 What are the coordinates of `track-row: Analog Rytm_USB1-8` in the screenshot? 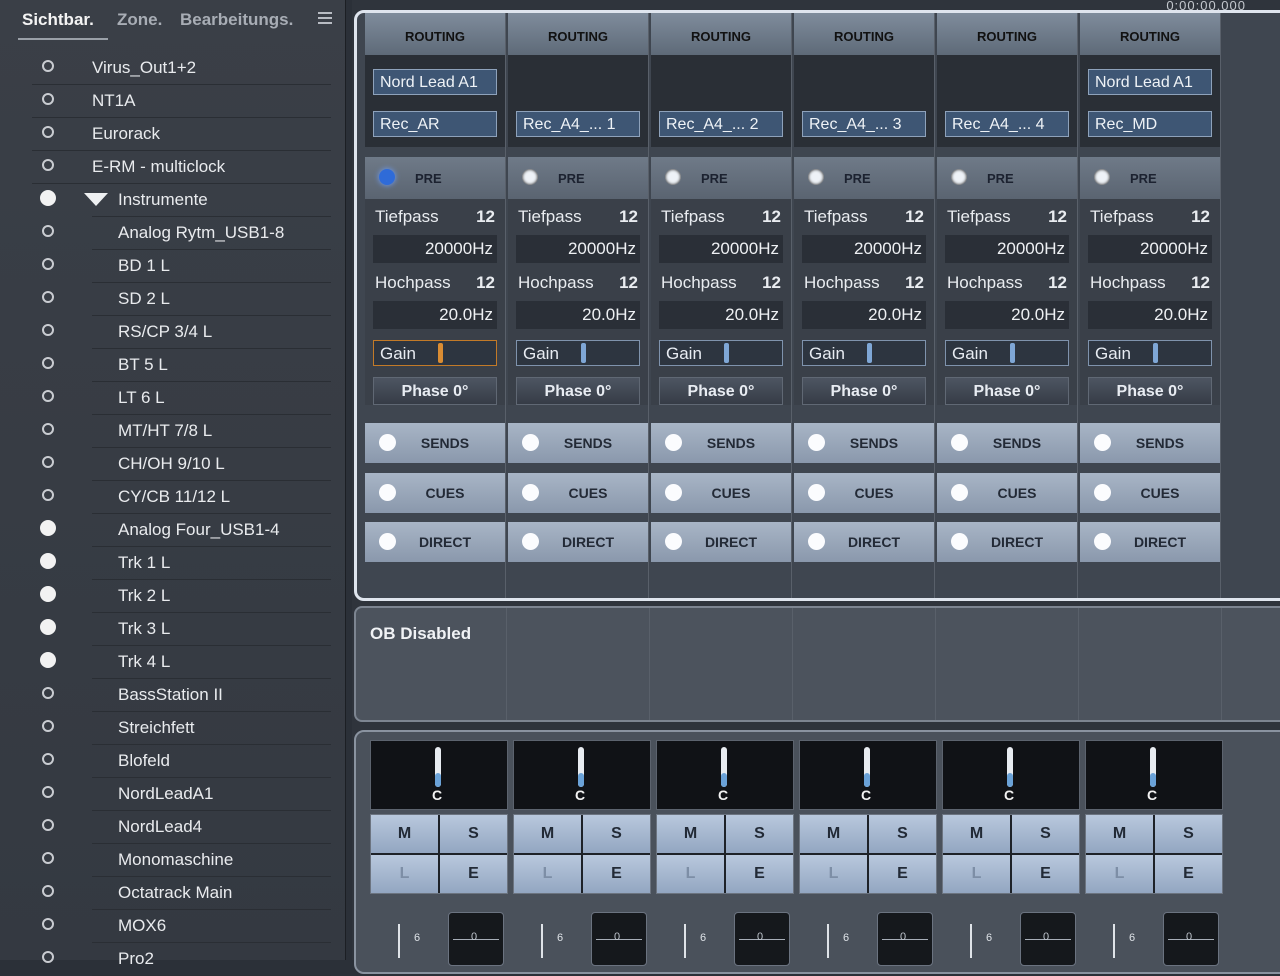 It's located at (172, 233).